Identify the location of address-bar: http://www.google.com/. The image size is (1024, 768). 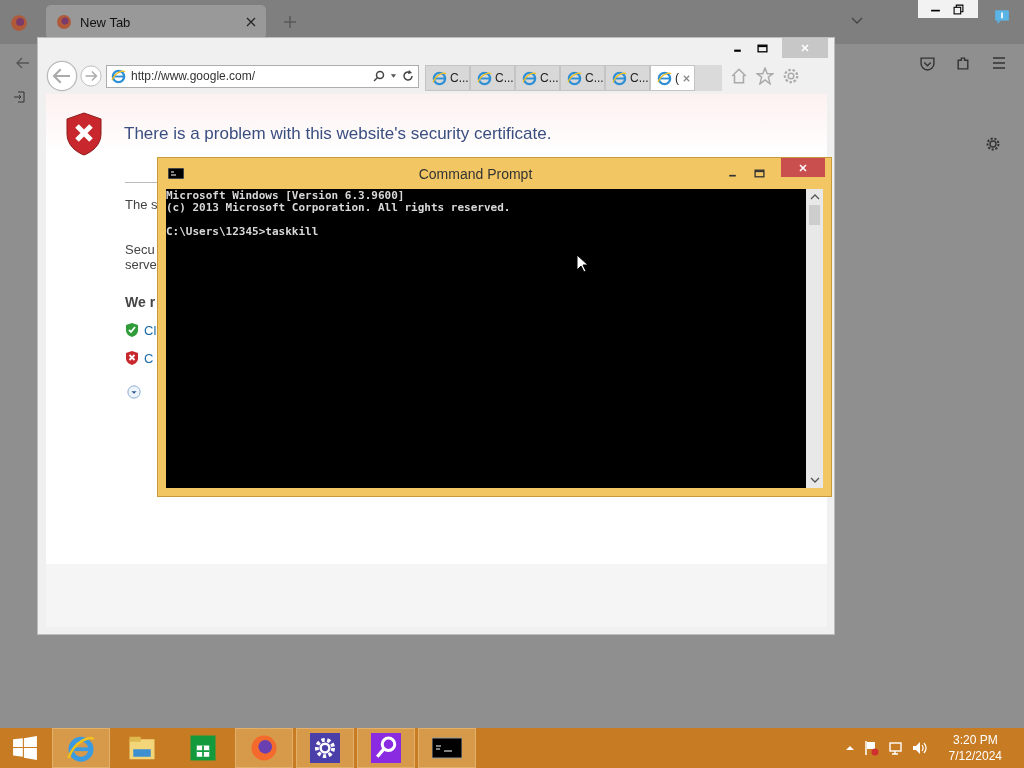
(262, 76).